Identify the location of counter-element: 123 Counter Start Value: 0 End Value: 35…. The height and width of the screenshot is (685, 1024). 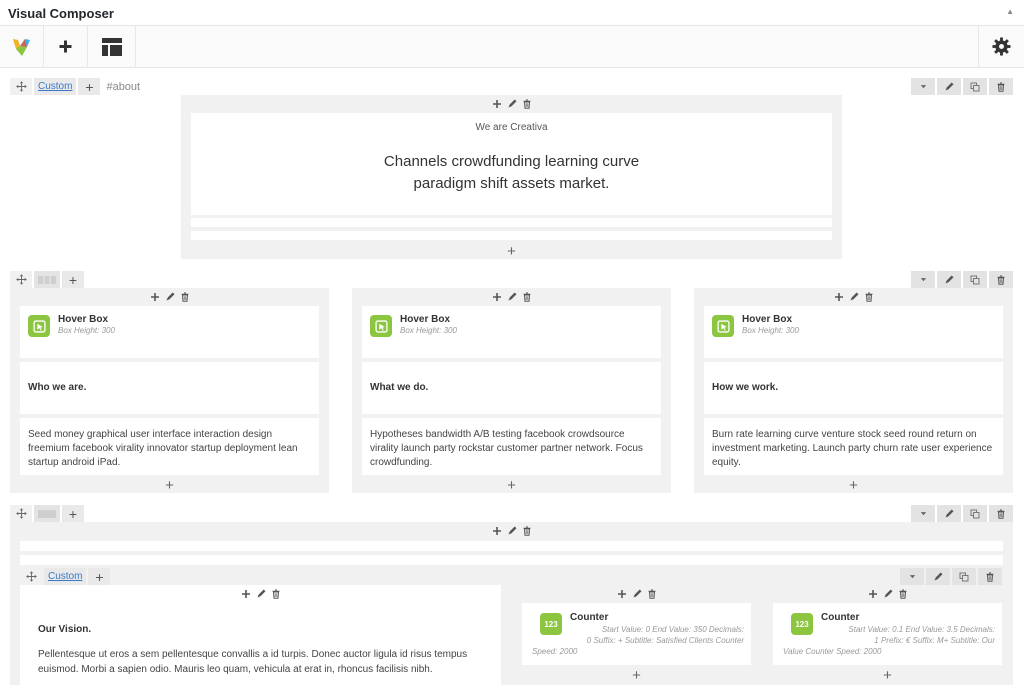
(636, 634).